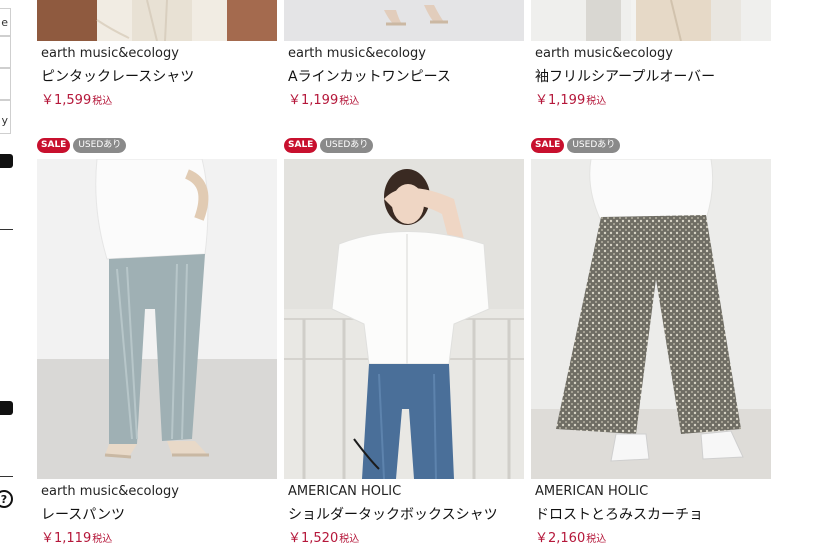 Image resolution: width=824 pixels, height=546 pixels. I want to click on filter-sidebar: e y ?, so click(8, 272).